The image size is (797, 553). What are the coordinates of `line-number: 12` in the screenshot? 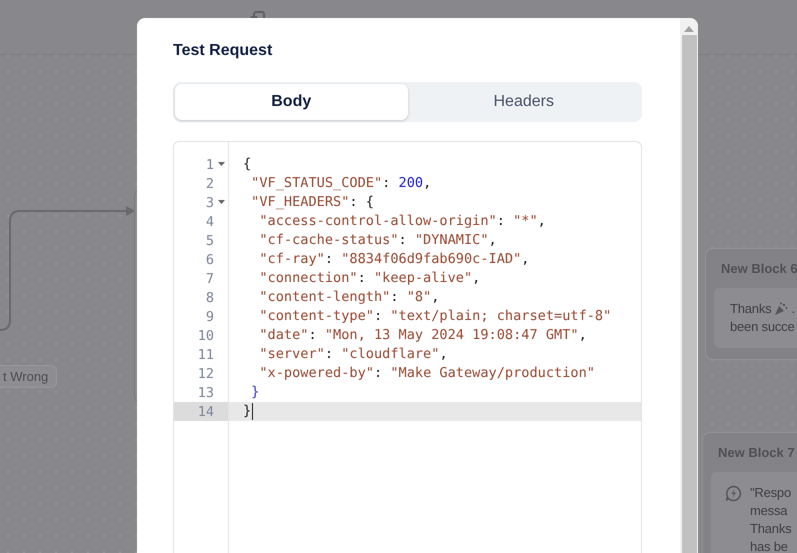 It's located at (206, 374).